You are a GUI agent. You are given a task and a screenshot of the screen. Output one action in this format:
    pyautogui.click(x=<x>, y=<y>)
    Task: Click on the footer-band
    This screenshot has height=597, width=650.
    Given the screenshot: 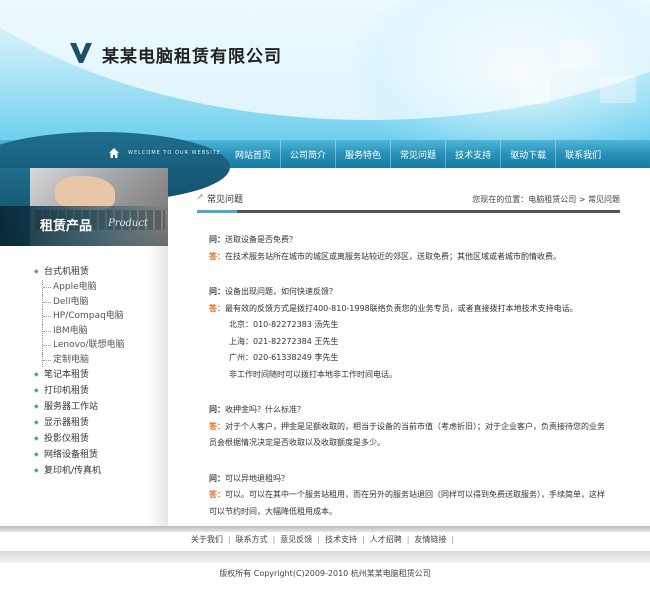 What is the action you would take?
    pyautogui.click(x=325, y=557)
    